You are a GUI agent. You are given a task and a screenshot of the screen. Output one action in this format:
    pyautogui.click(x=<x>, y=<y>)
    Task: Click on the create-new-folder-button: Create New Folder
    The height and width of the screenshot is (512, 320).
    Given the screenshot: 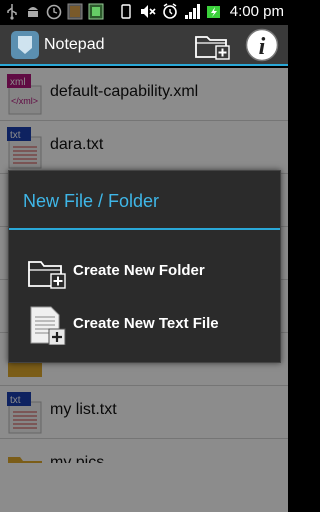 What is the action you would take?
    pyautogui.click(x=144, y=271)
    